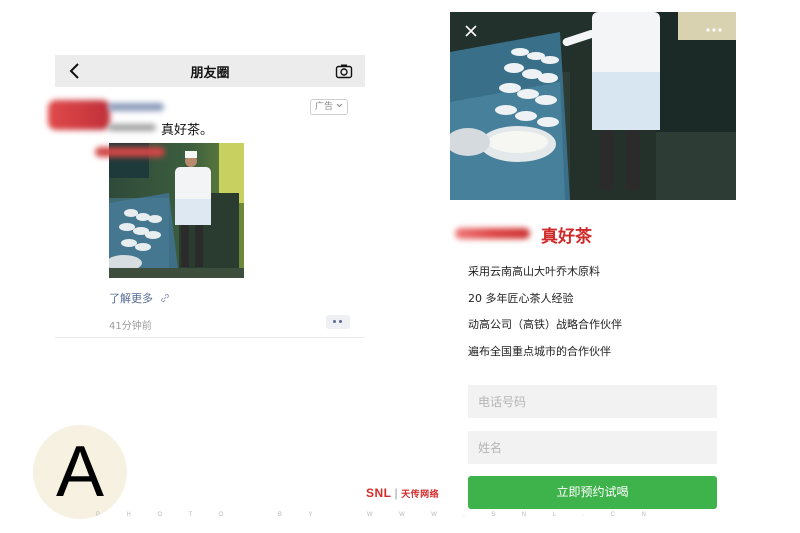 This screenshot has width=800, height=533. I want to click on watermark-logo: SNL | 天传网络, so click(403, 493).